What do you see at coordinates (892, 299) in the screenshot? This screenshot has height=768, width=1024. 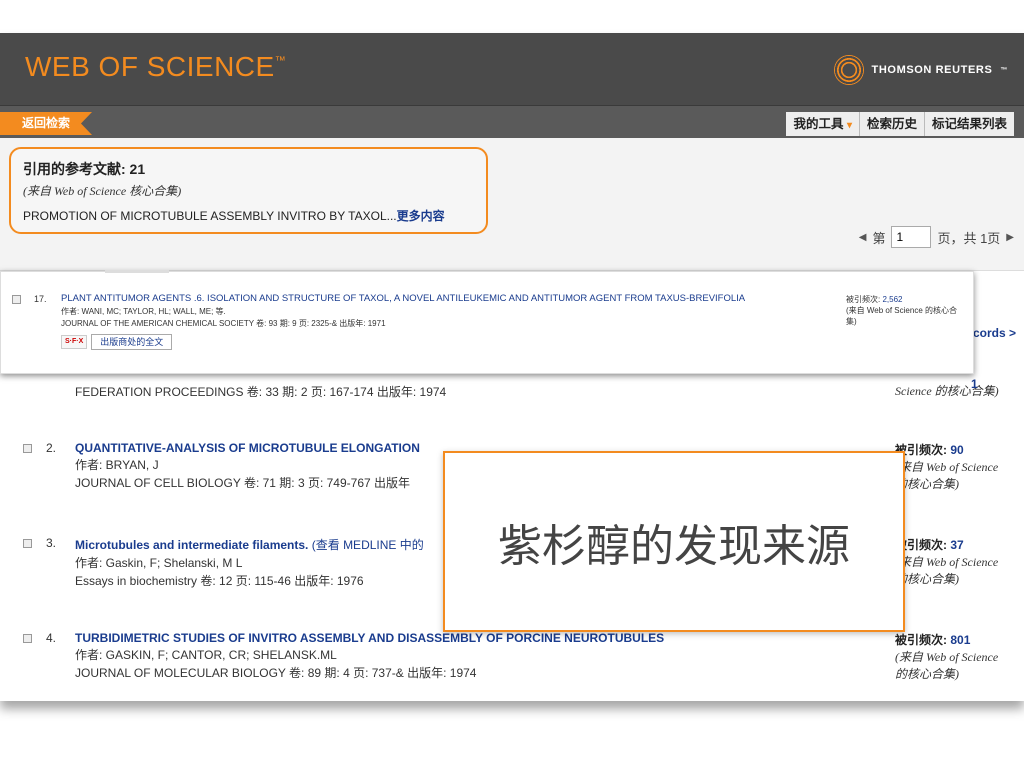 I see `citation-count-link: 2,562` at bounding box center [892, 299].